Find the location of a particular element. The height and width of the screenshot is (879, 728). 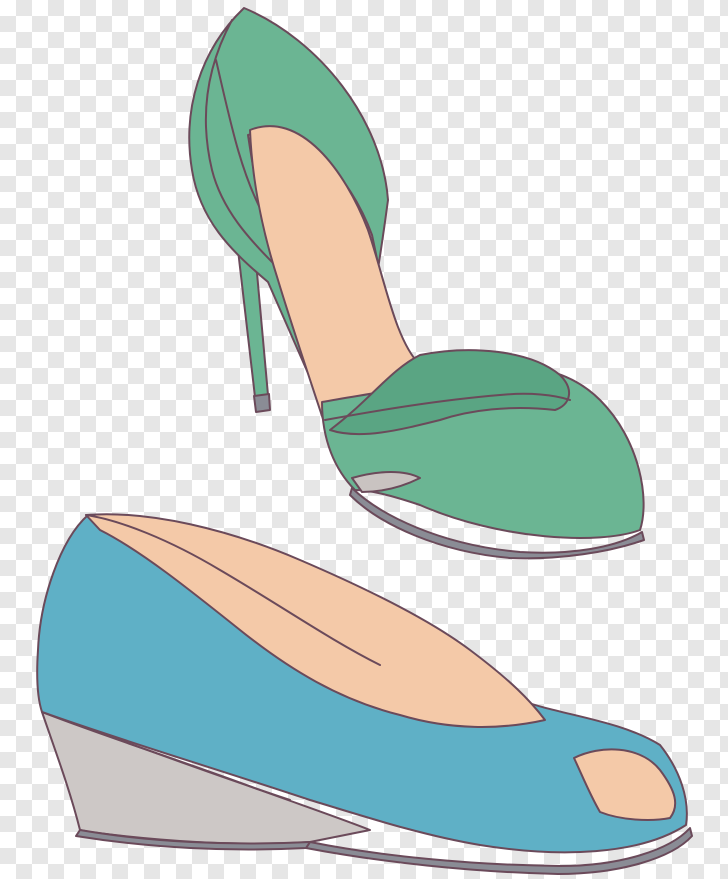

heel-tip is located at coordinates (262, 403).